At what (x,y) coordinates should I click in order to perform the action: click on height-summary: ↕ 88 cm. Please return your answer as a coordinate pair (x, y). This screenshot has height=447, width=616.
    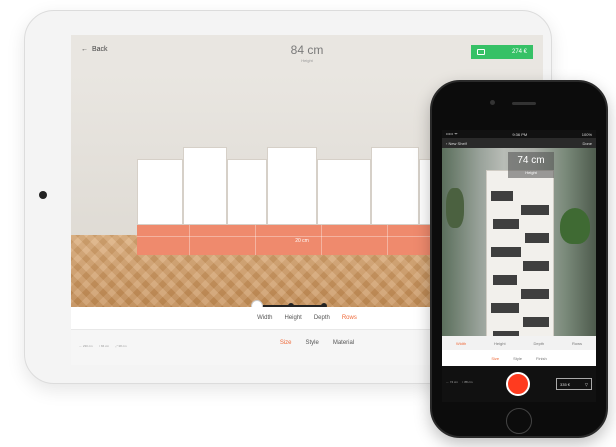
    Looking at the image, I should click on (467, 382).